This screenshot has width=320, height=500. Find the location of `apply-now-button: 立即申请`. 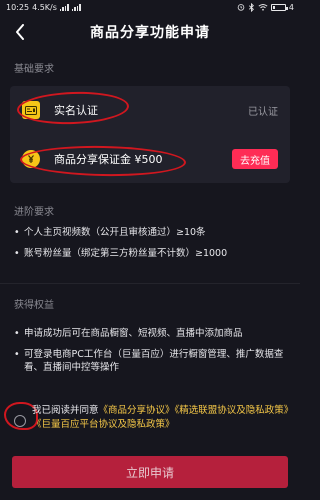

apply-now-button: 立即申请 is located at coordinates (150, 472).